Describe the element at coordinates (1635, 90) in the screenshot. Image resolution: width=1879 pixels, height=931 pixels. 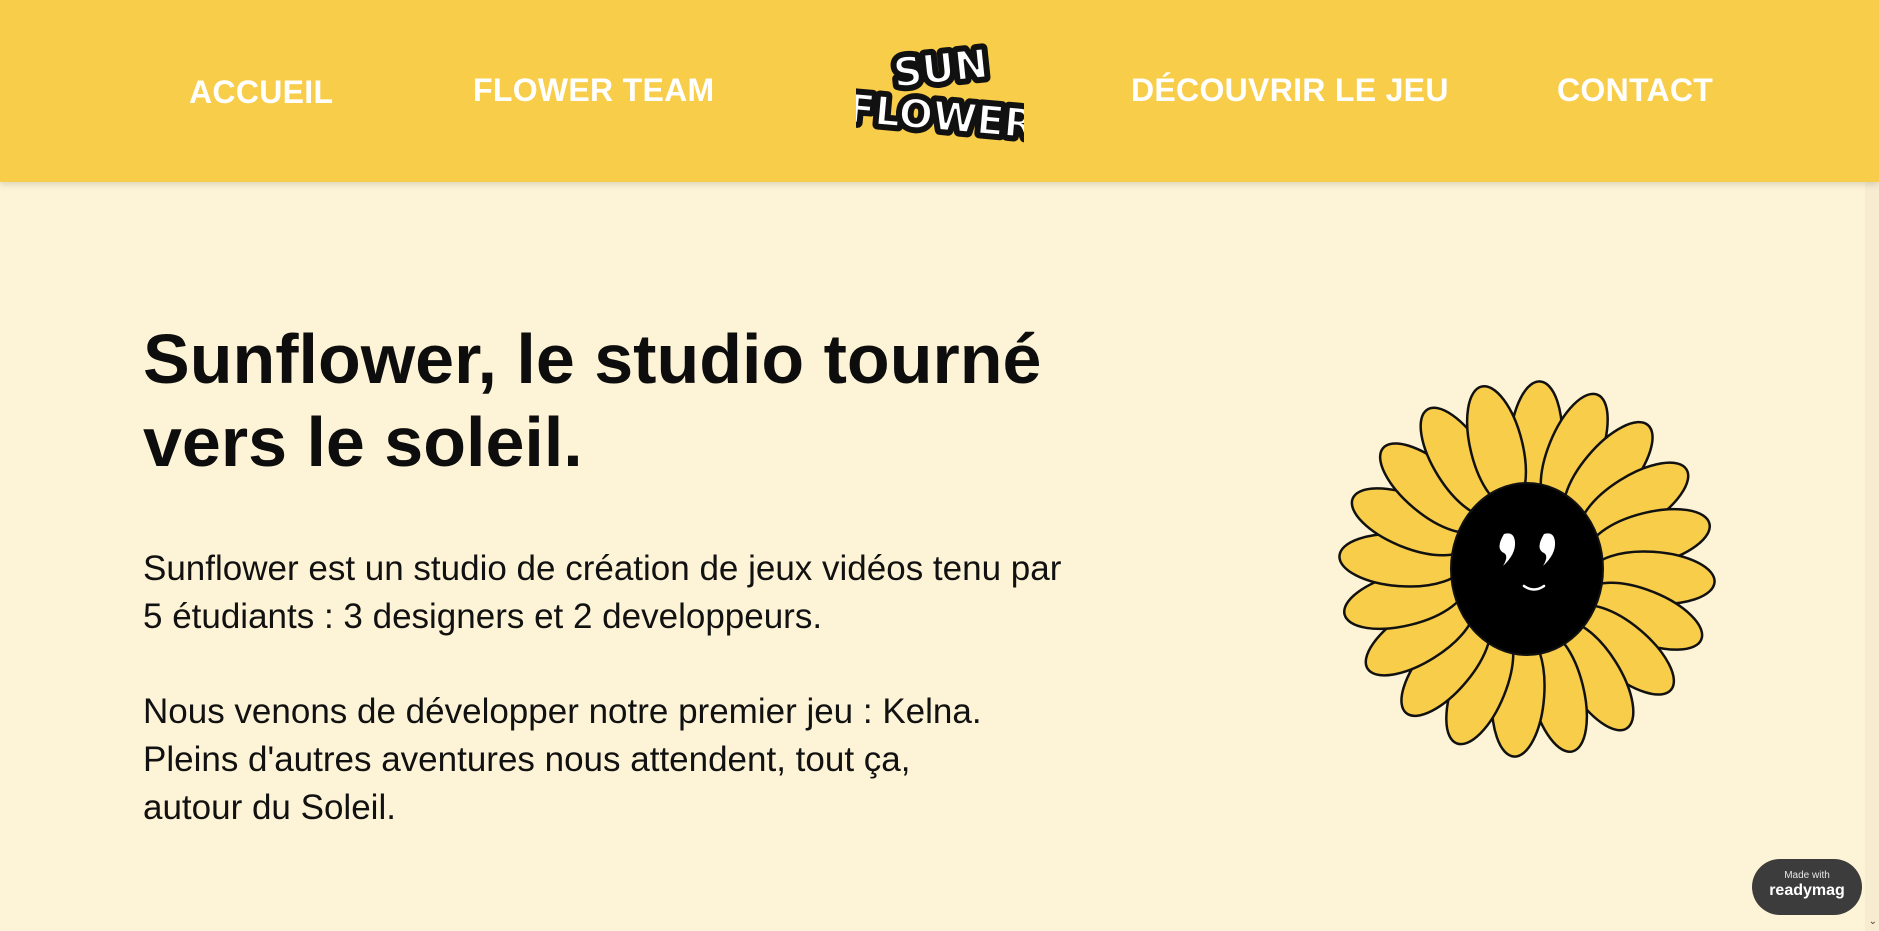
I see `nav-link-contact: CONTACT` at that location.